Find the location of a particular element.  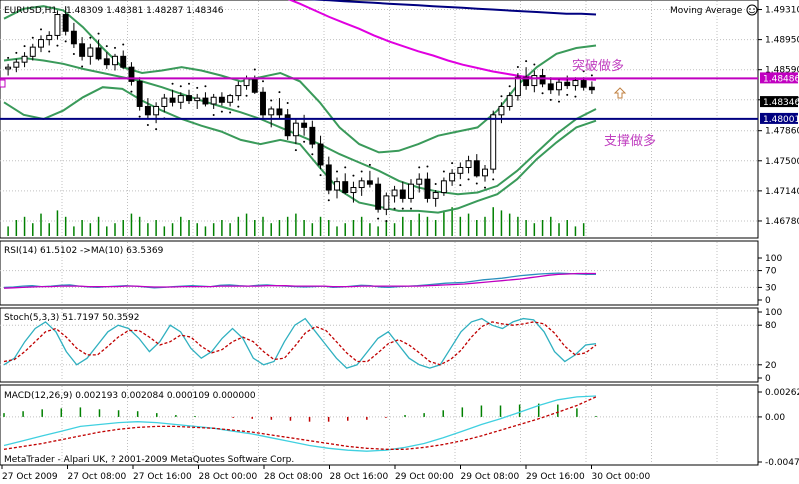

support-annotation: 支撑做多 is located at coordinates (630, 141).